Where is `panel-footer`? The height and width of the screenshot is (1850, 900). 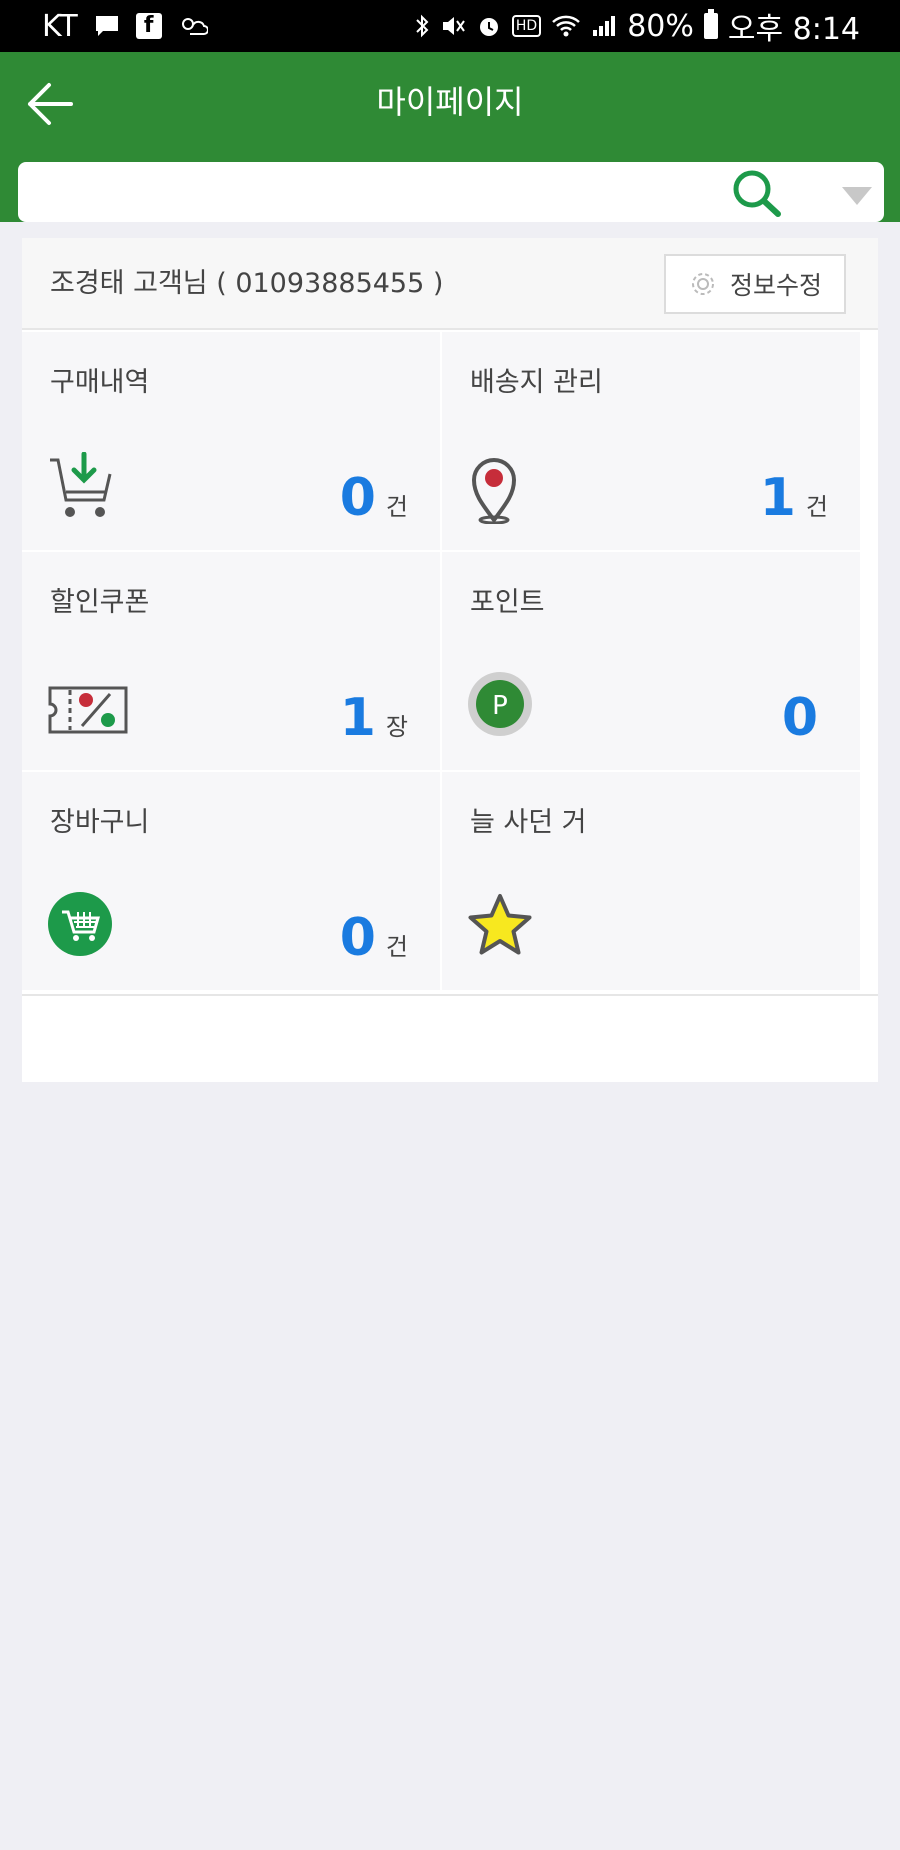
panel-footer is located at coordinates (450, 1038).